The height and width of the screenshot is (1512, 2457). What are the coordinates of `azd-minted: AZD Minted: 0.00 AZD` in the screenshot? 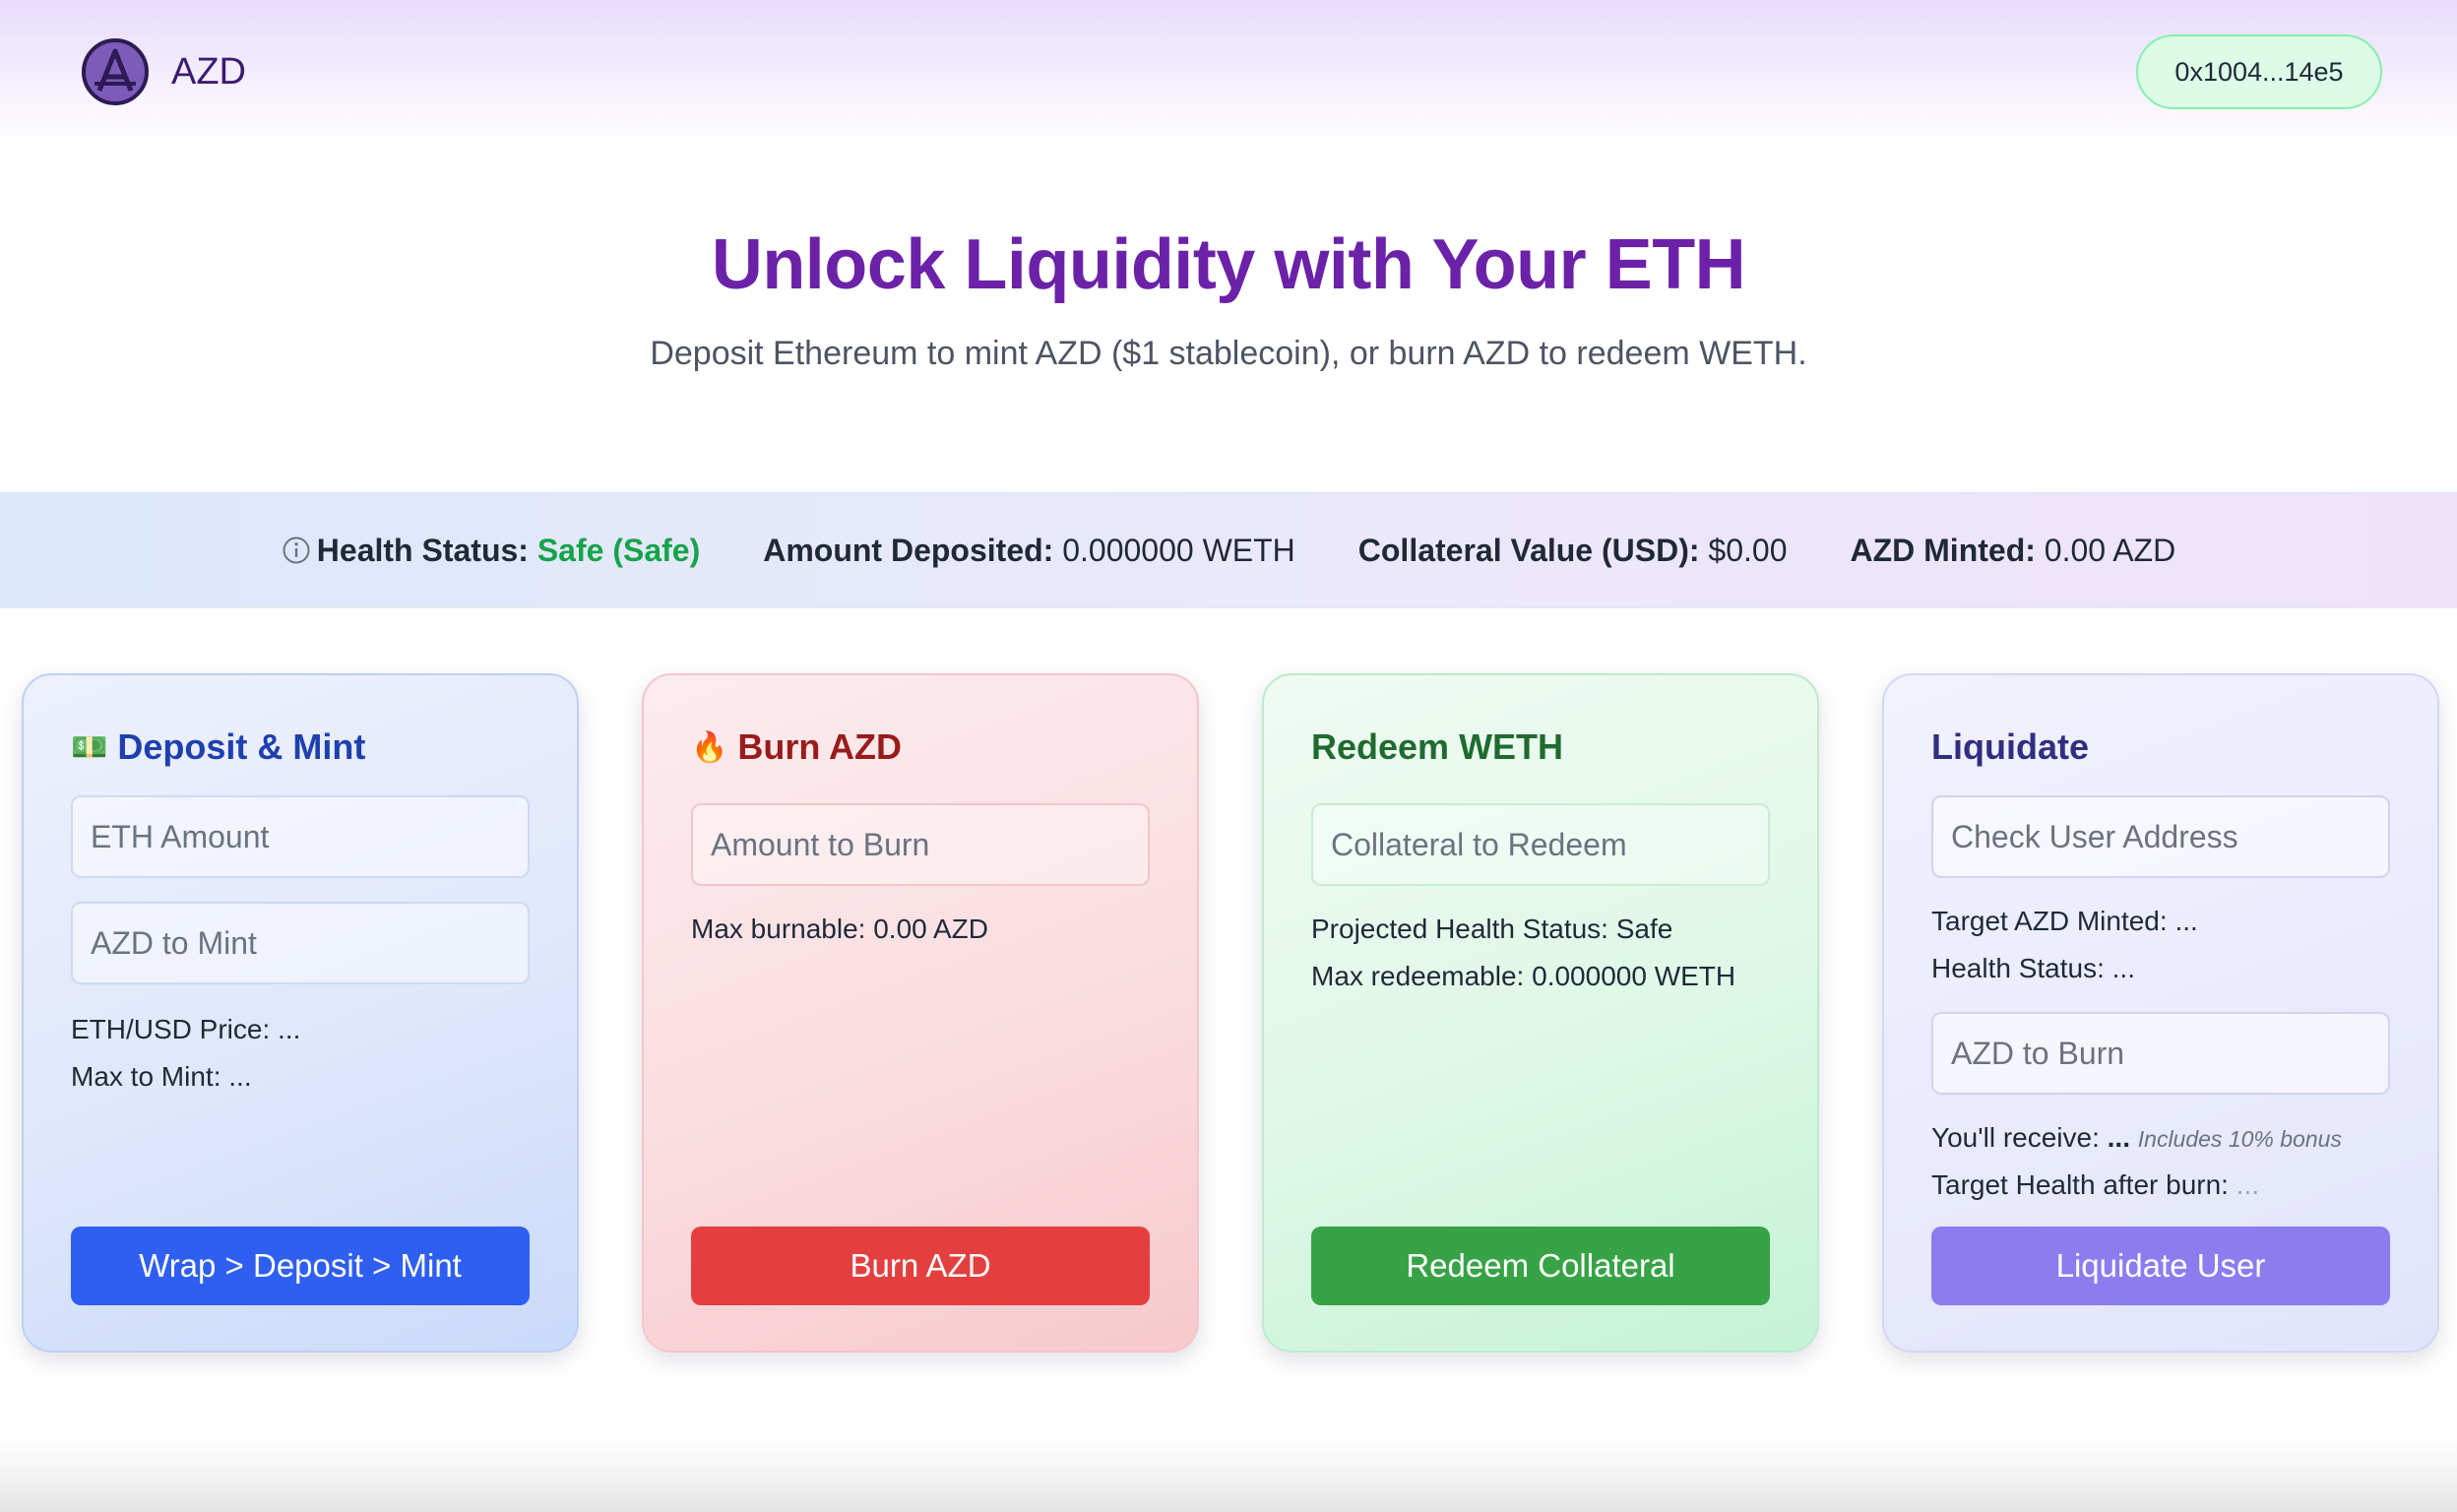 It's located at (2012, 551).